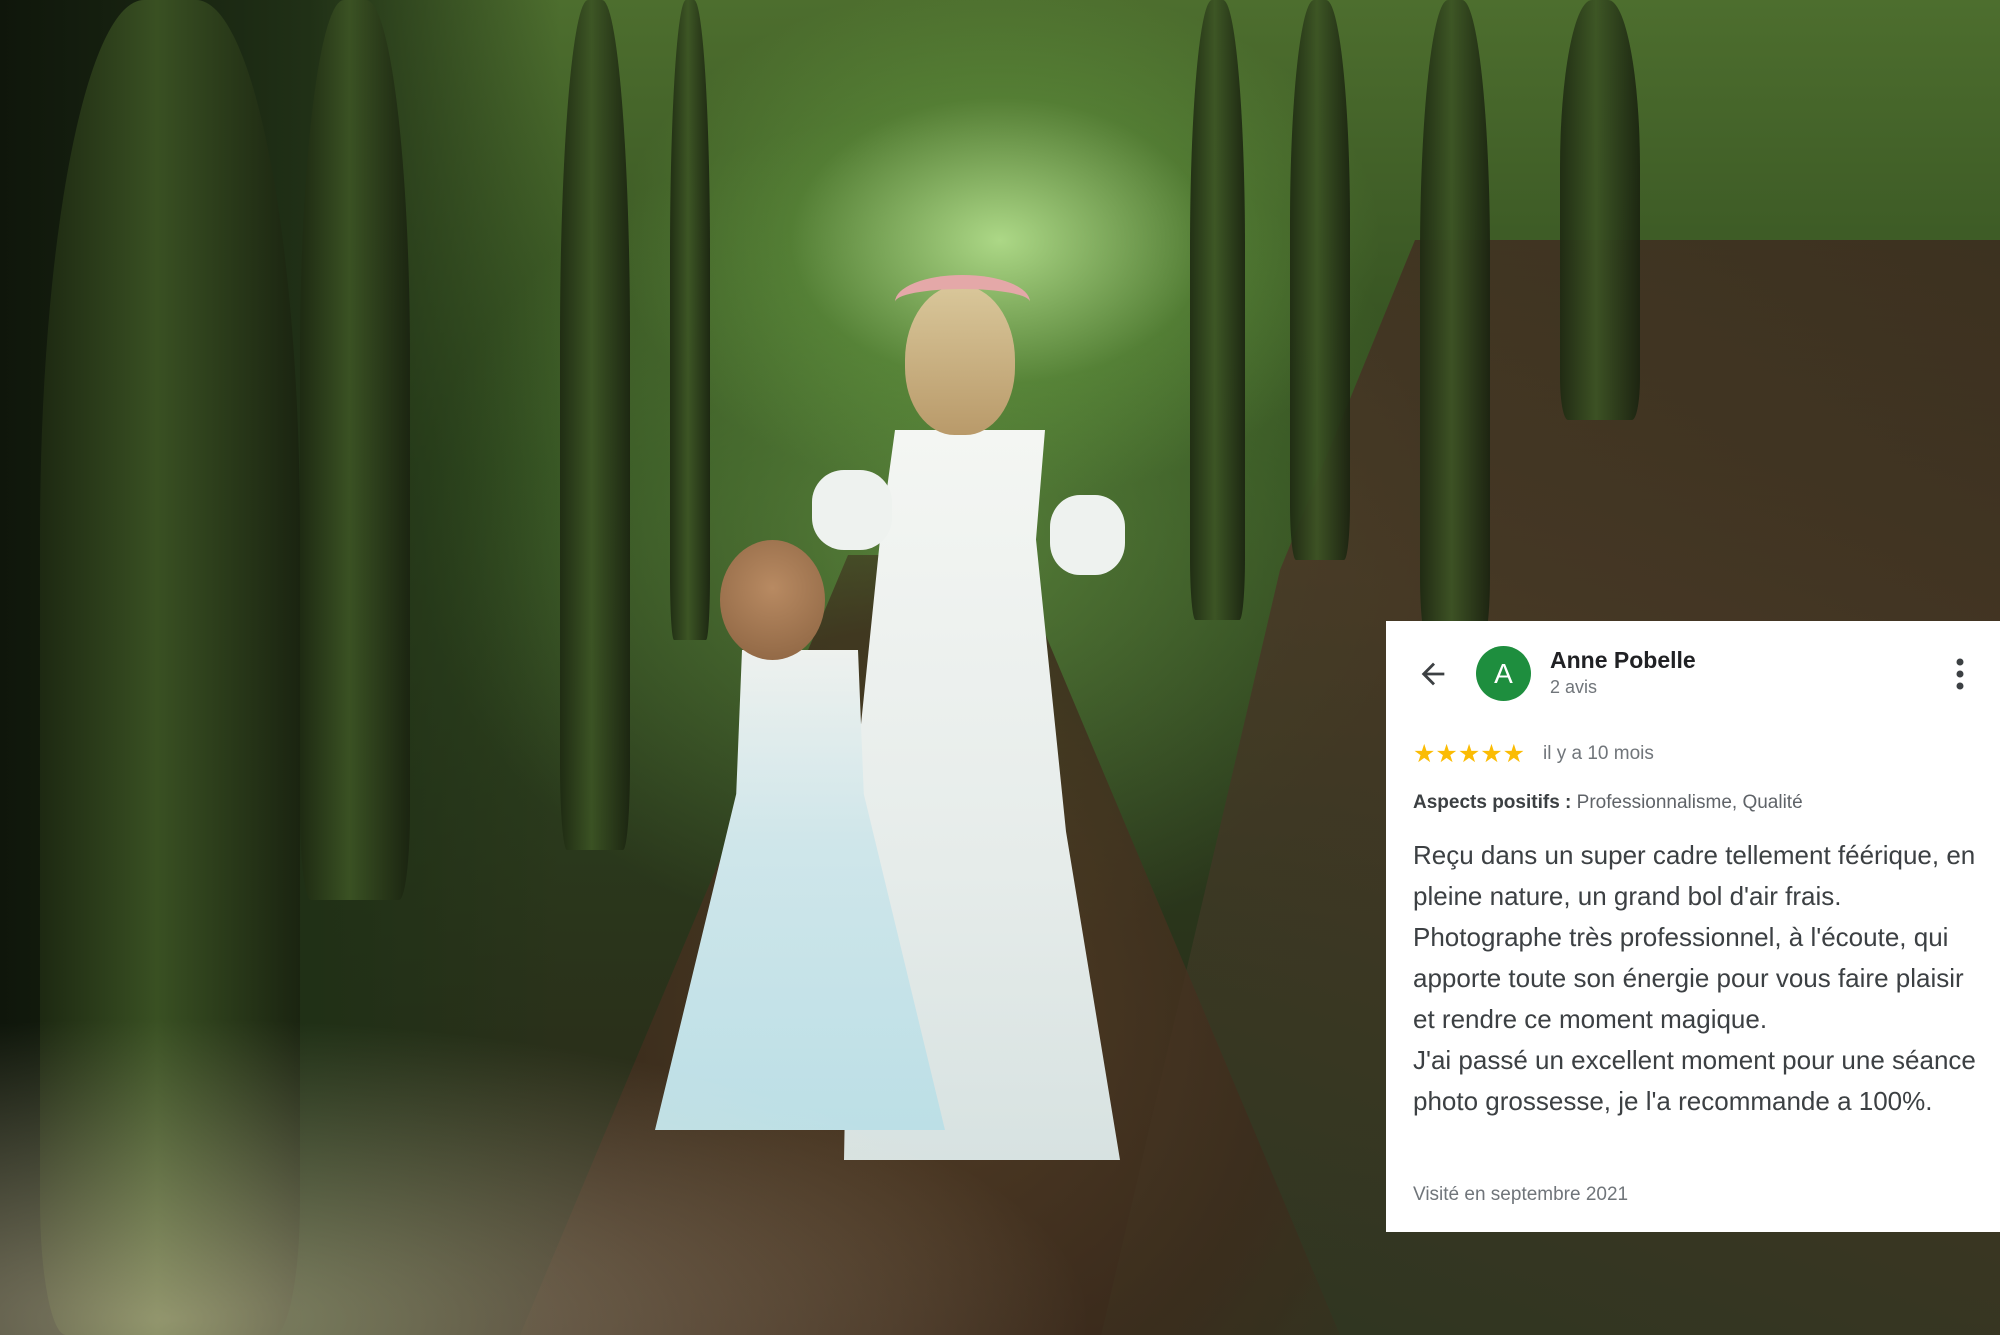  I want to click on avatar-letter: A, so click(1503, 673).